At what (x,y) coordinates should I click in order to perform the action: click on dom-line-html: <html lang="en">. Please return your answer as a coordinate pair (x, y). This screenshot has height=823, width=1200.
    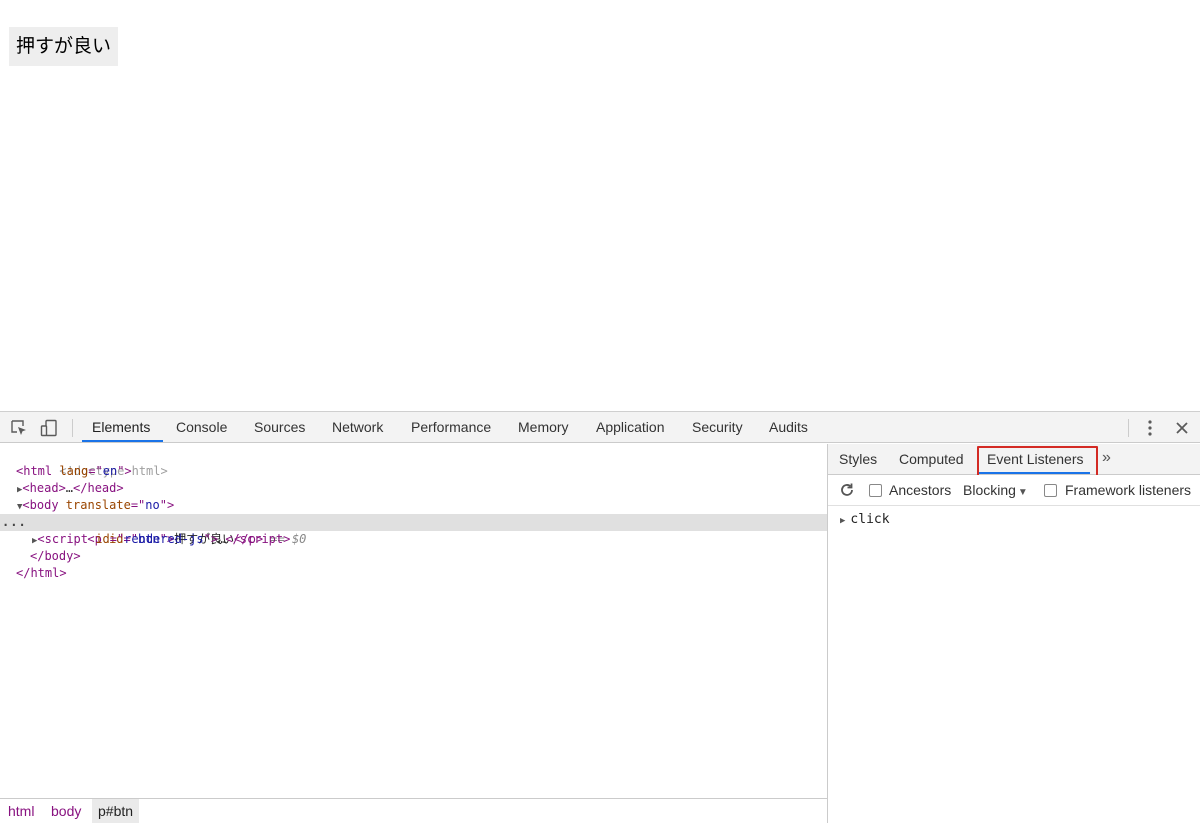
    Looking at the image, I should click on (413, 471).